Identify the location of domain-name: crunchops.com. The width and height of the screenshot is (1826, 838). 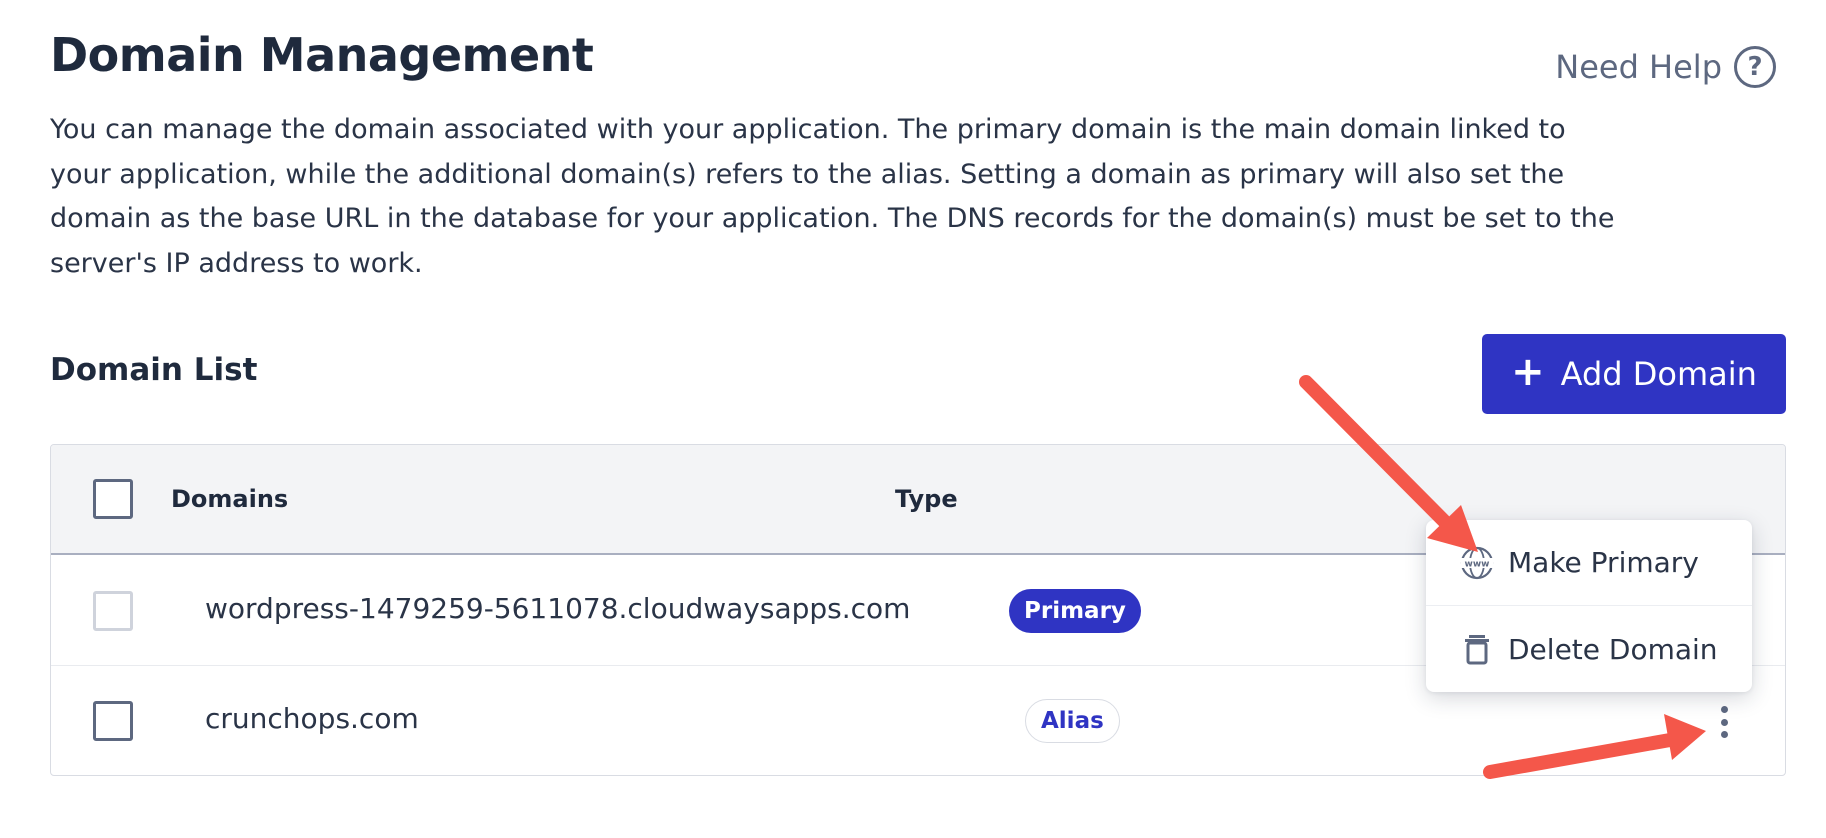
(312, 718).